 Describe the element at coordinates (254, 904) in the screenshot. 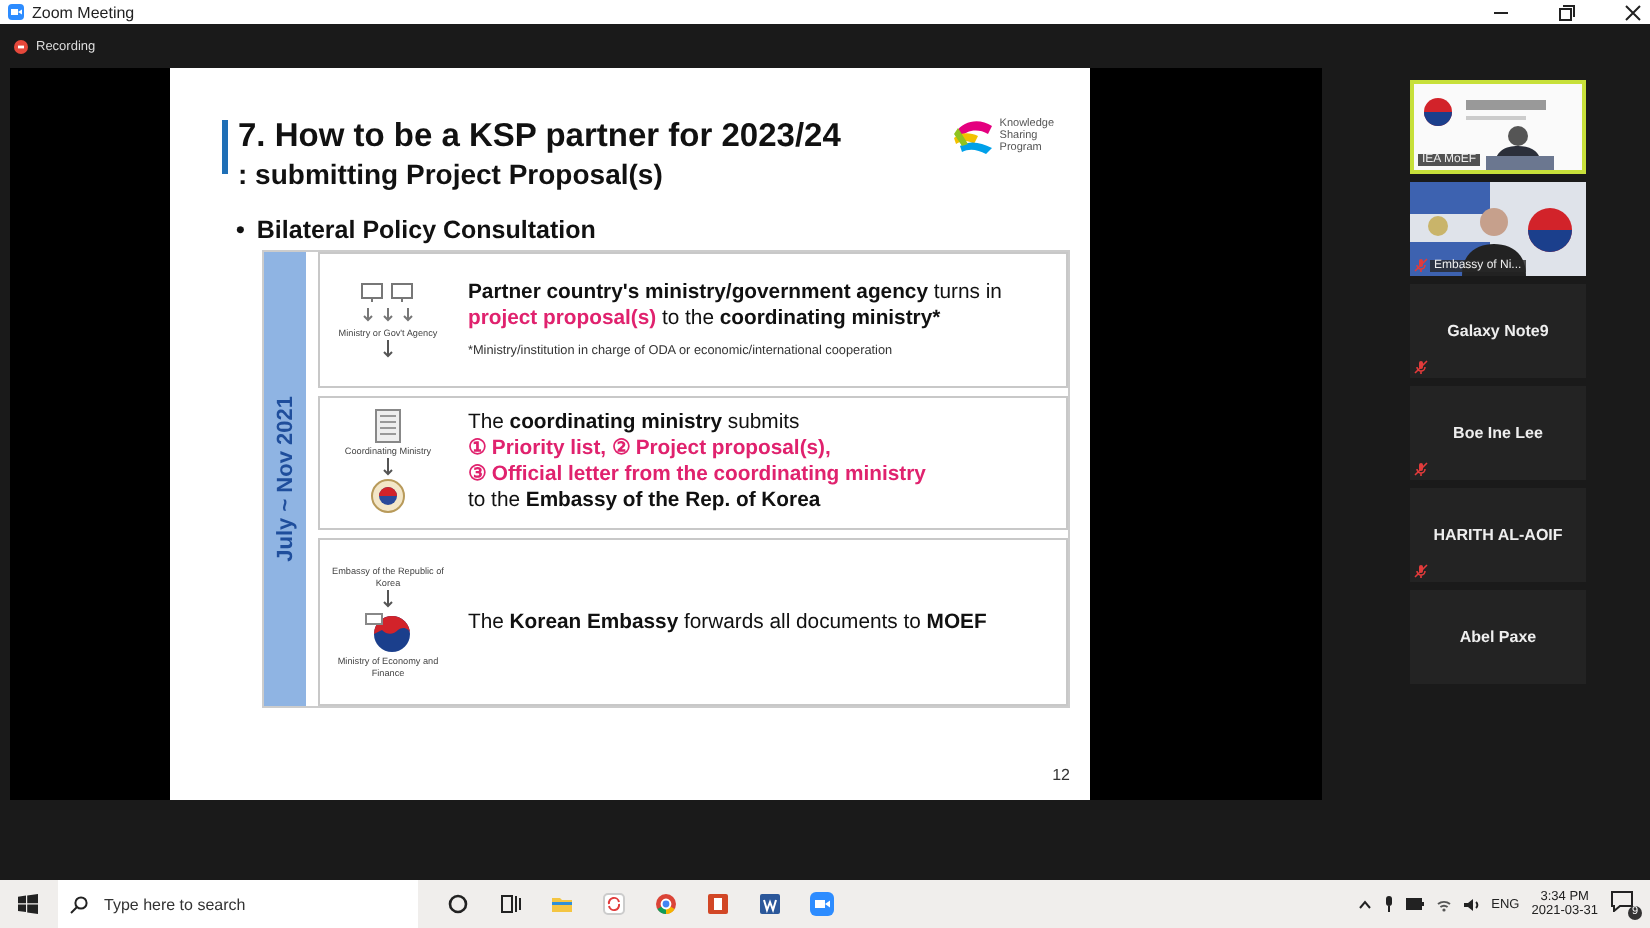

I see `search-field: Type here to search` at that location.